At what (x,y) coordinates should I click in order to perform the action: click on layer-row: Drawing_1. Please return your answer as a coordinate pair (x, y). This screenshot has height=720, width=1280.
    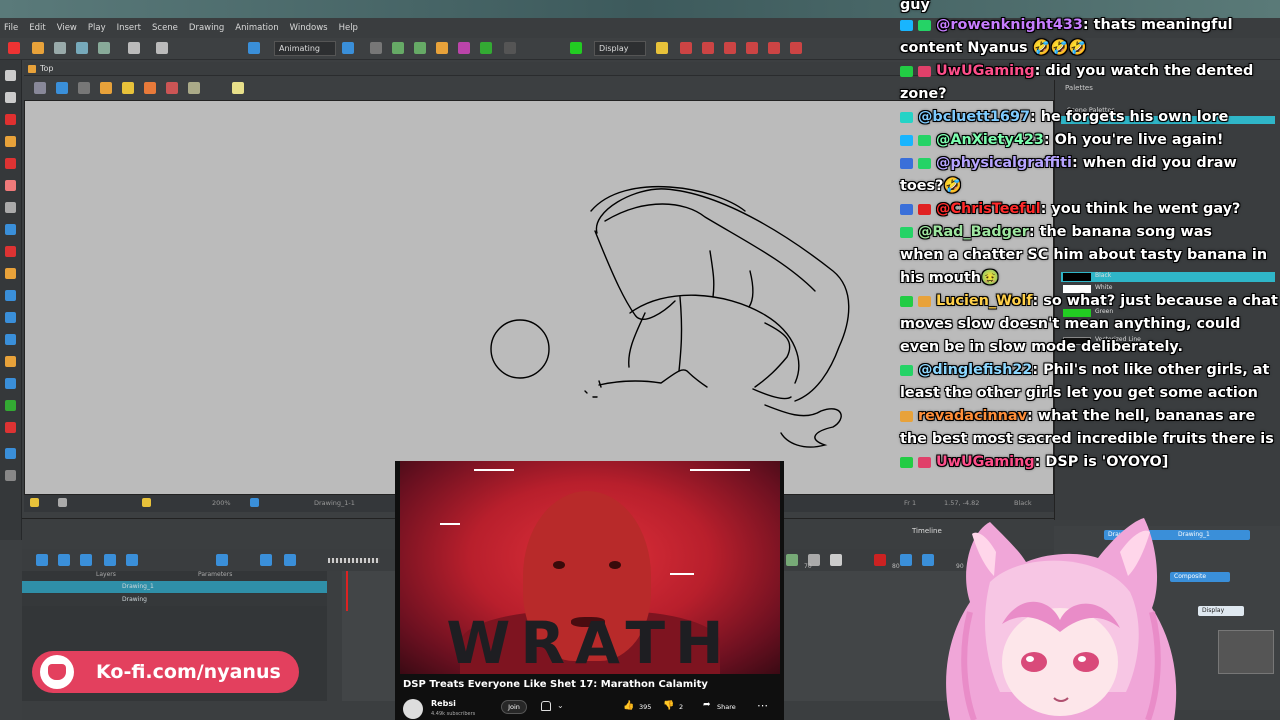
    Looking at the image, I should click on (174, 587).